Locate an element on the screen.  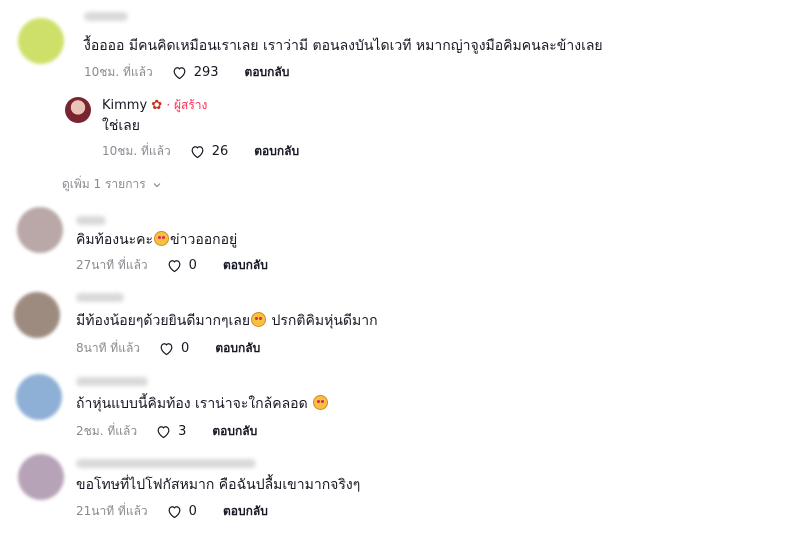
reply-meta: 10ชม. ที่แล้ว 26 ตอบกลับ is located at coordinates (200, 151).